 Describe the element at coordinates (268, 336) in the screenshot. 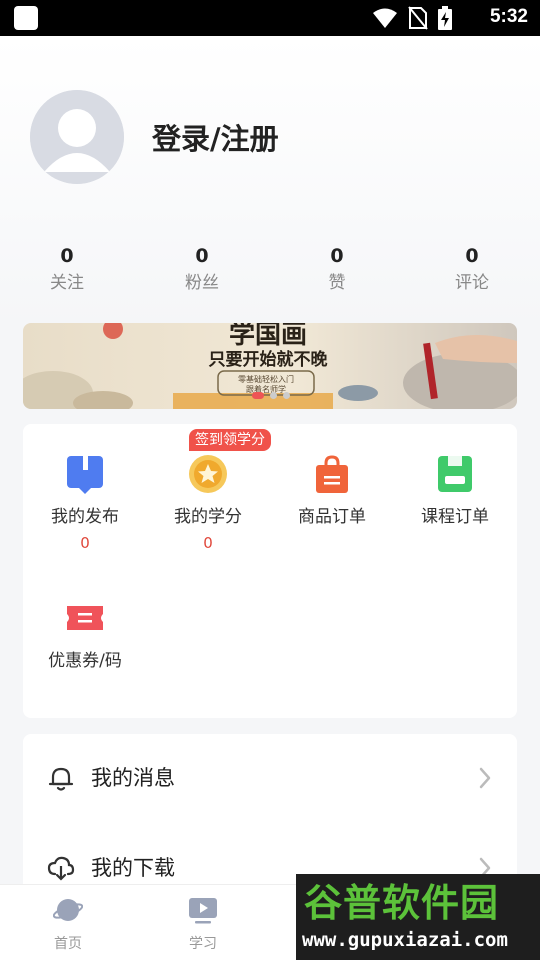

I see `banner-title: 学国画` at that location.